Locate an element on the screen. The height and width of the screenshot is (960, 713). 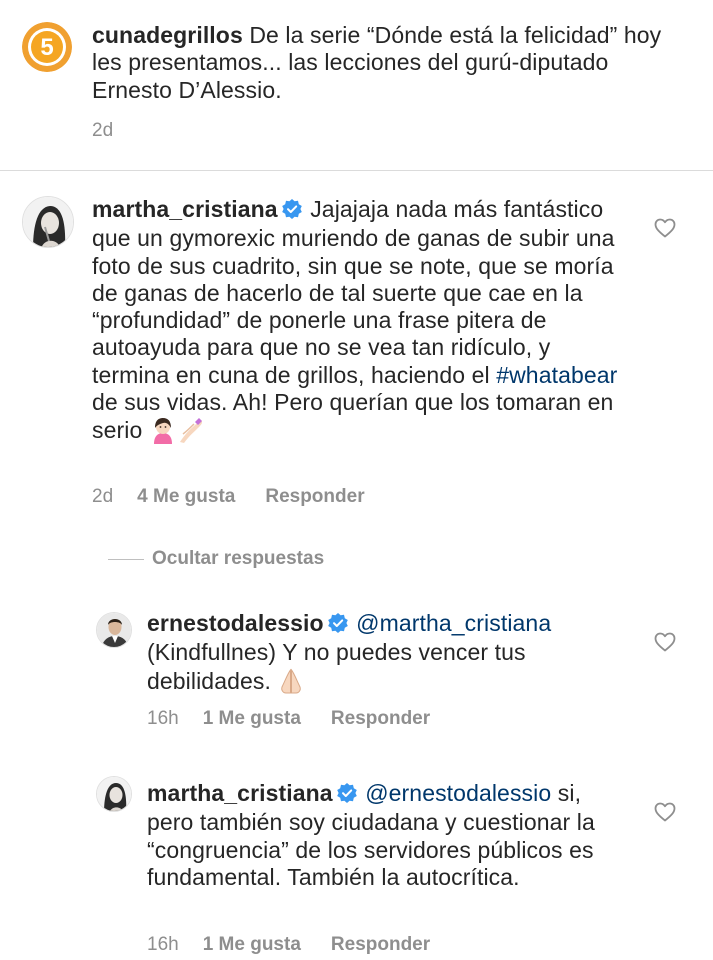
avatar-martha-cristiana-reply is located at coordinates (114, 794).